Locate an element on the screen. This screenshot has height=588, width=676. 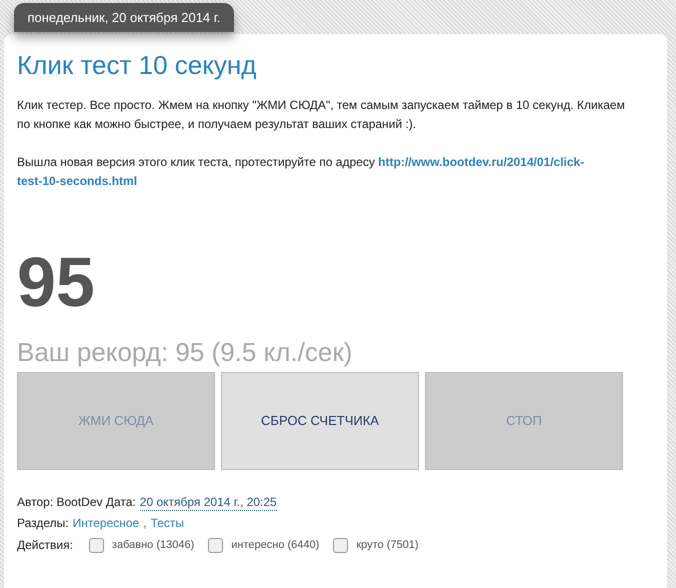
reaction-label: интересно (6440) is located at coordinates (275, 545).